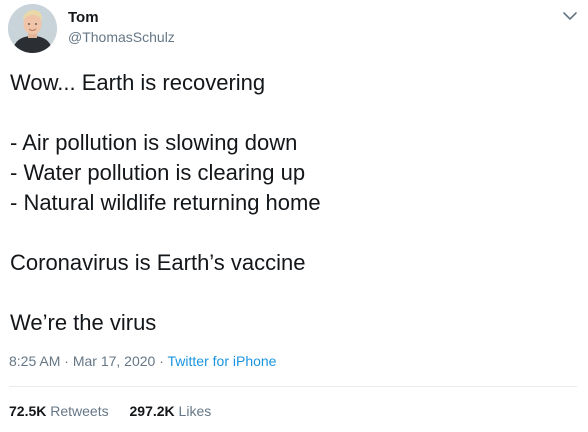  I want to click on retweets-stat: 72.5K Retweets, so click(59, 411).